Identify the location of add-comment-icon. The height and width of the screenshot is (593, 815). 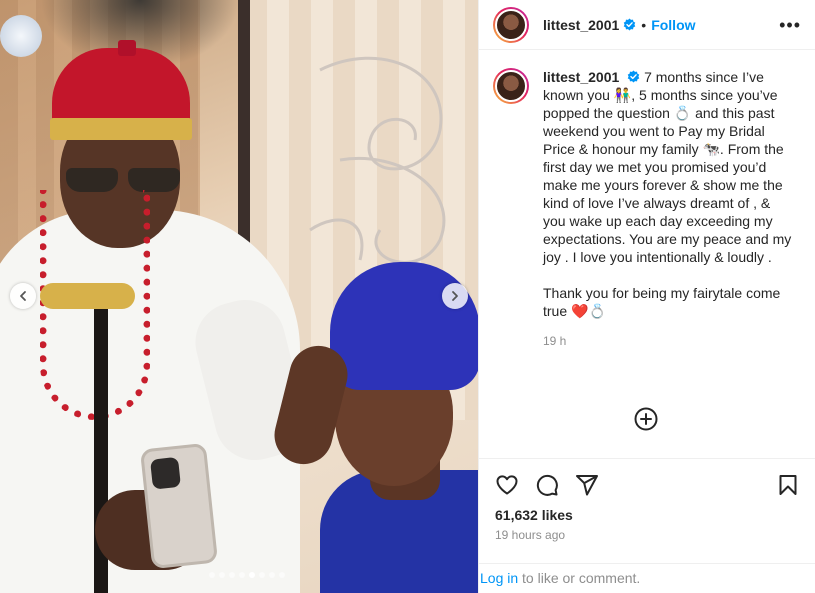
(646, 419).